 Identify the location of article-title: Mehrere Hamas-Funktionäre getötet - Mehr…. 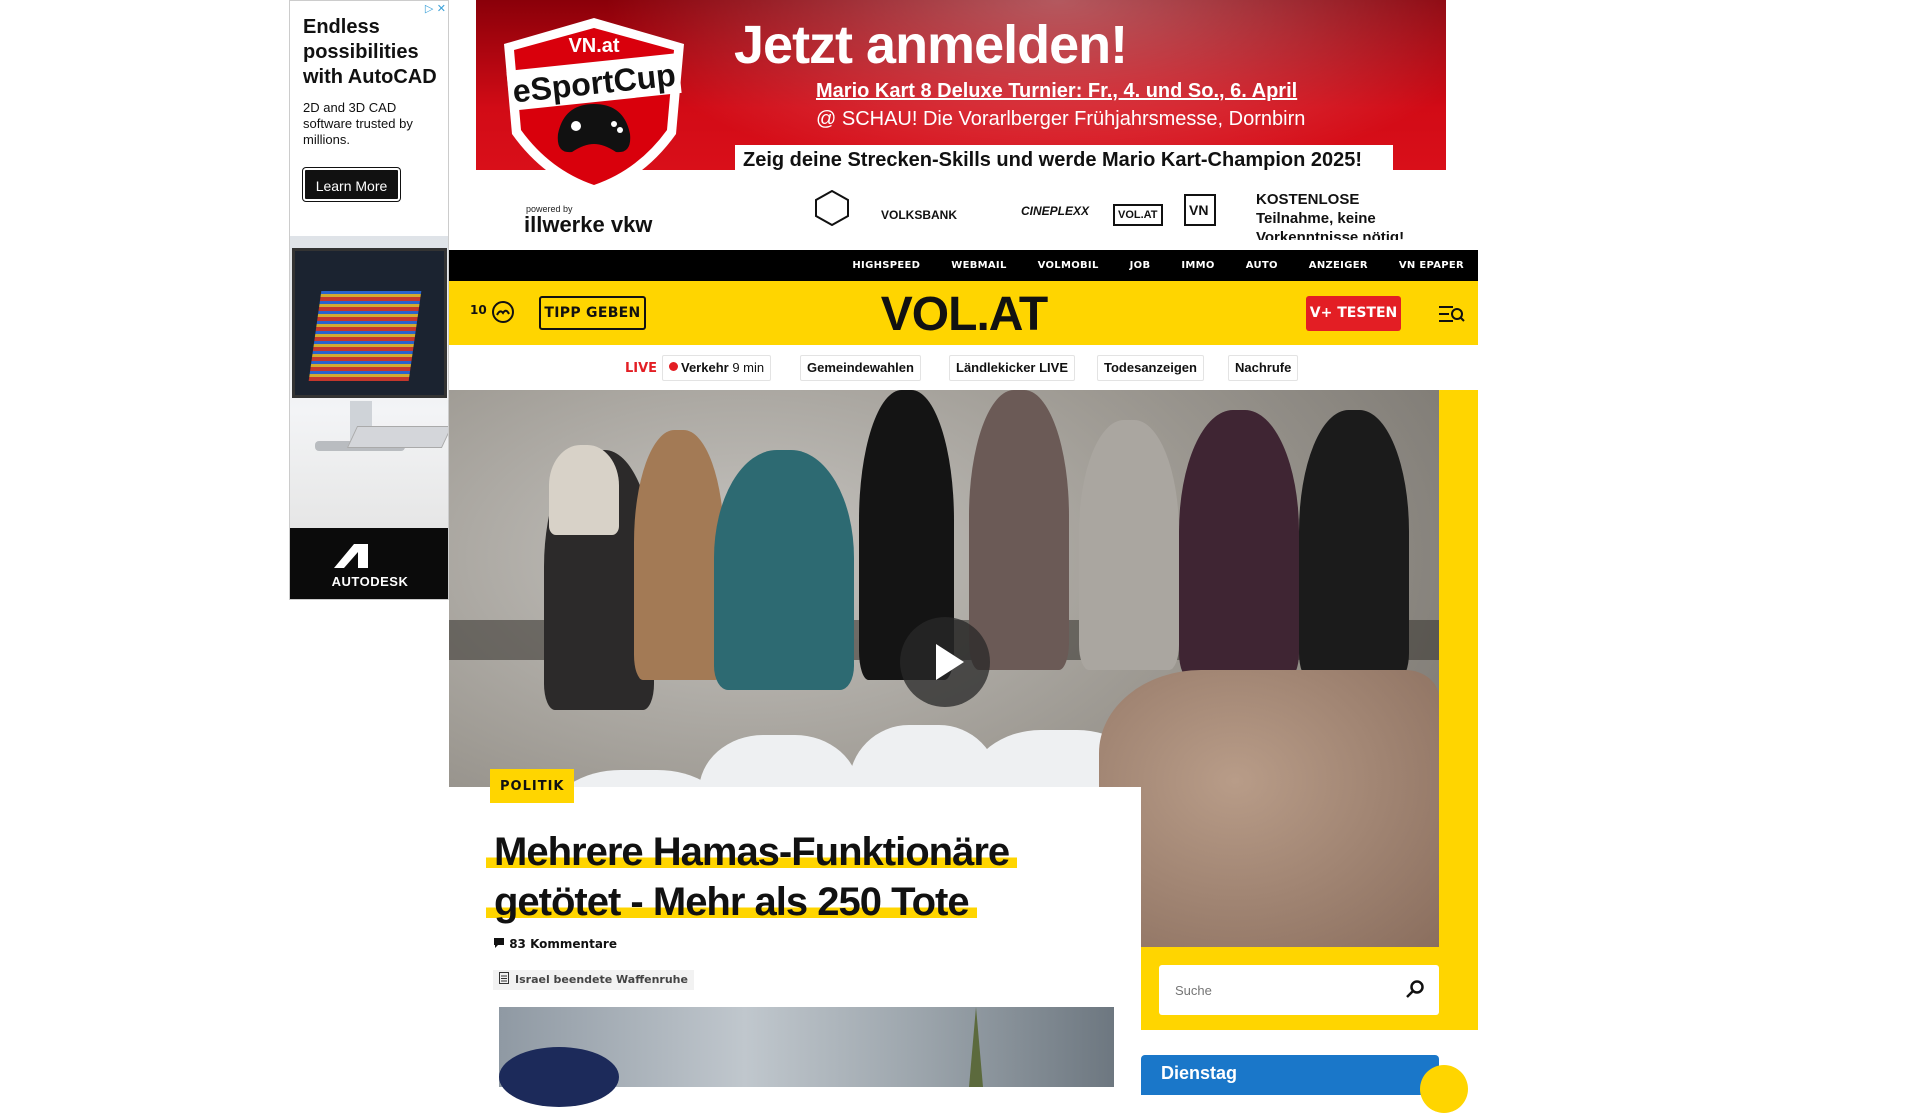
(786, 877).